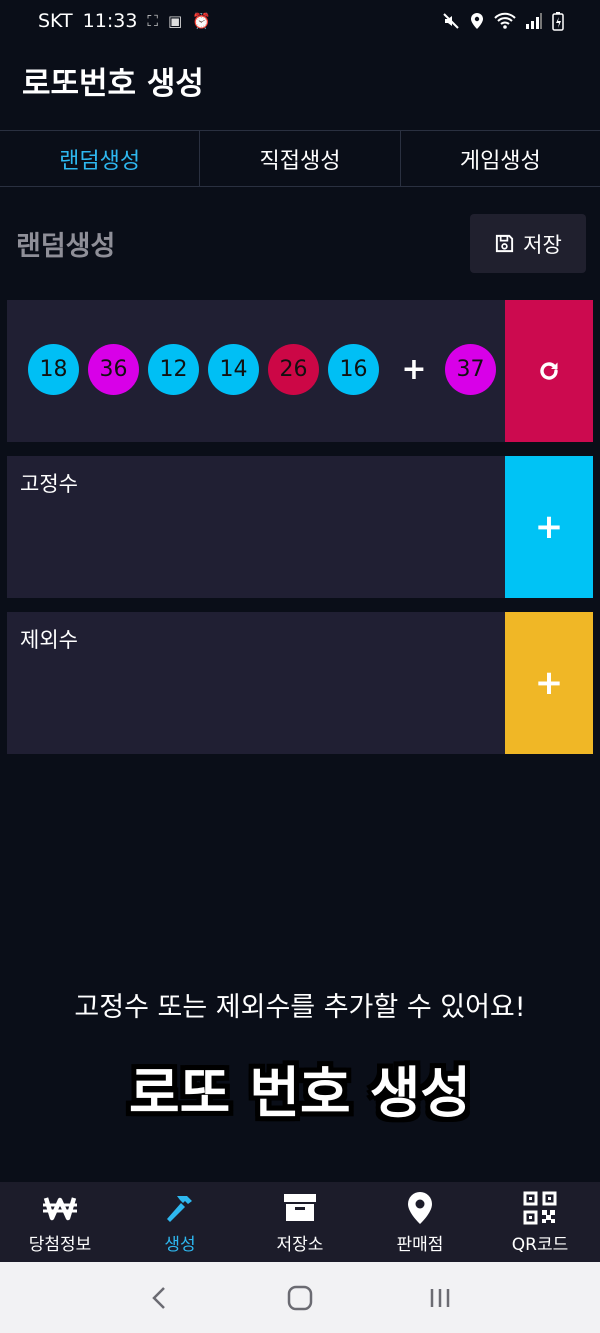 Image resolution: width=600 pixels, height=1333 pixels. I want to click on save-button: 저장, so click(528, 243).